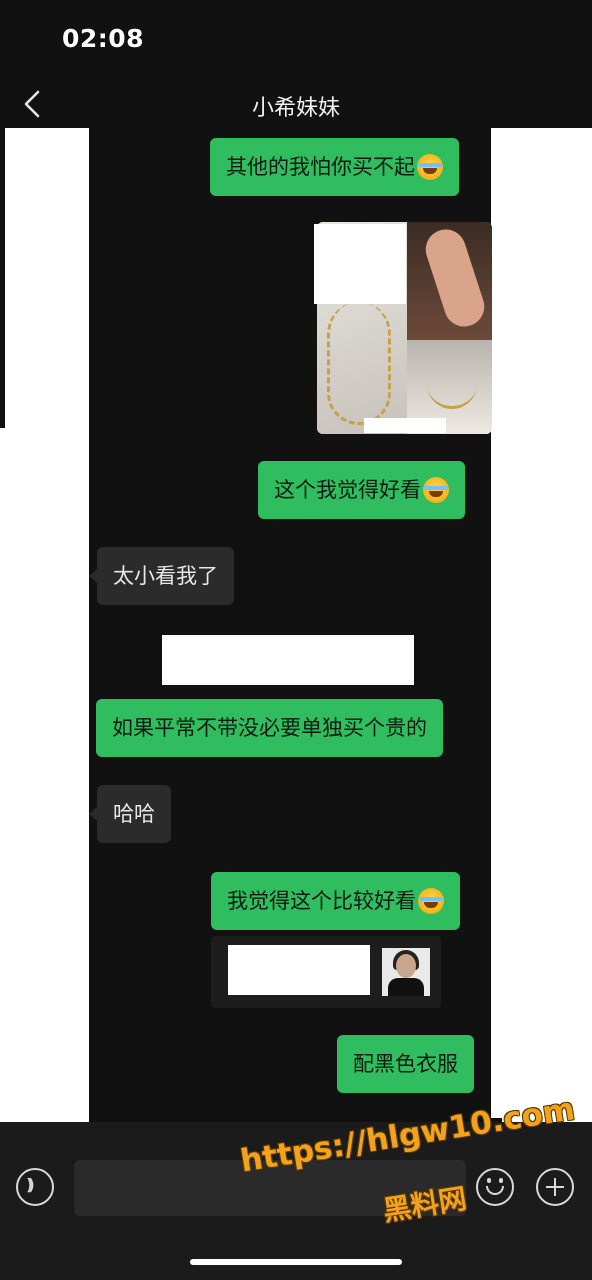  I want to click on message-bubble: 这个我觉得好看, so click(361, 490).